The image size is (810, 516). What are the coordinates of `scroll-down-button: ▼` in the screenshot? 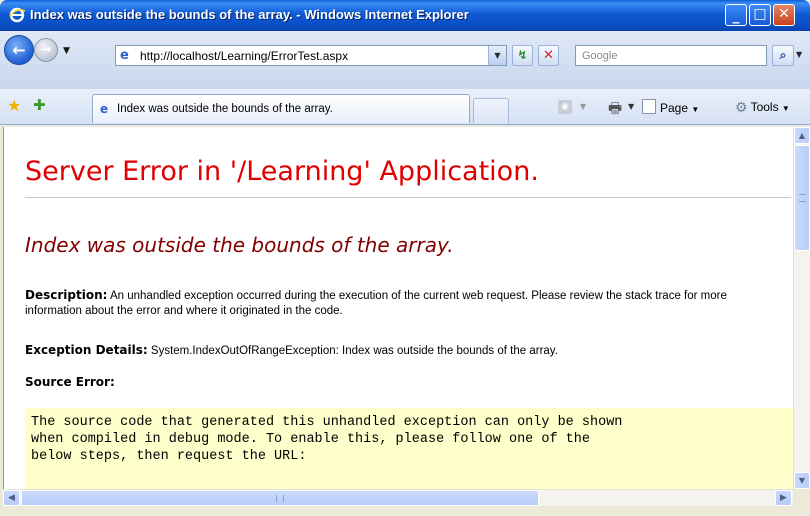 It's located at (802, 480).